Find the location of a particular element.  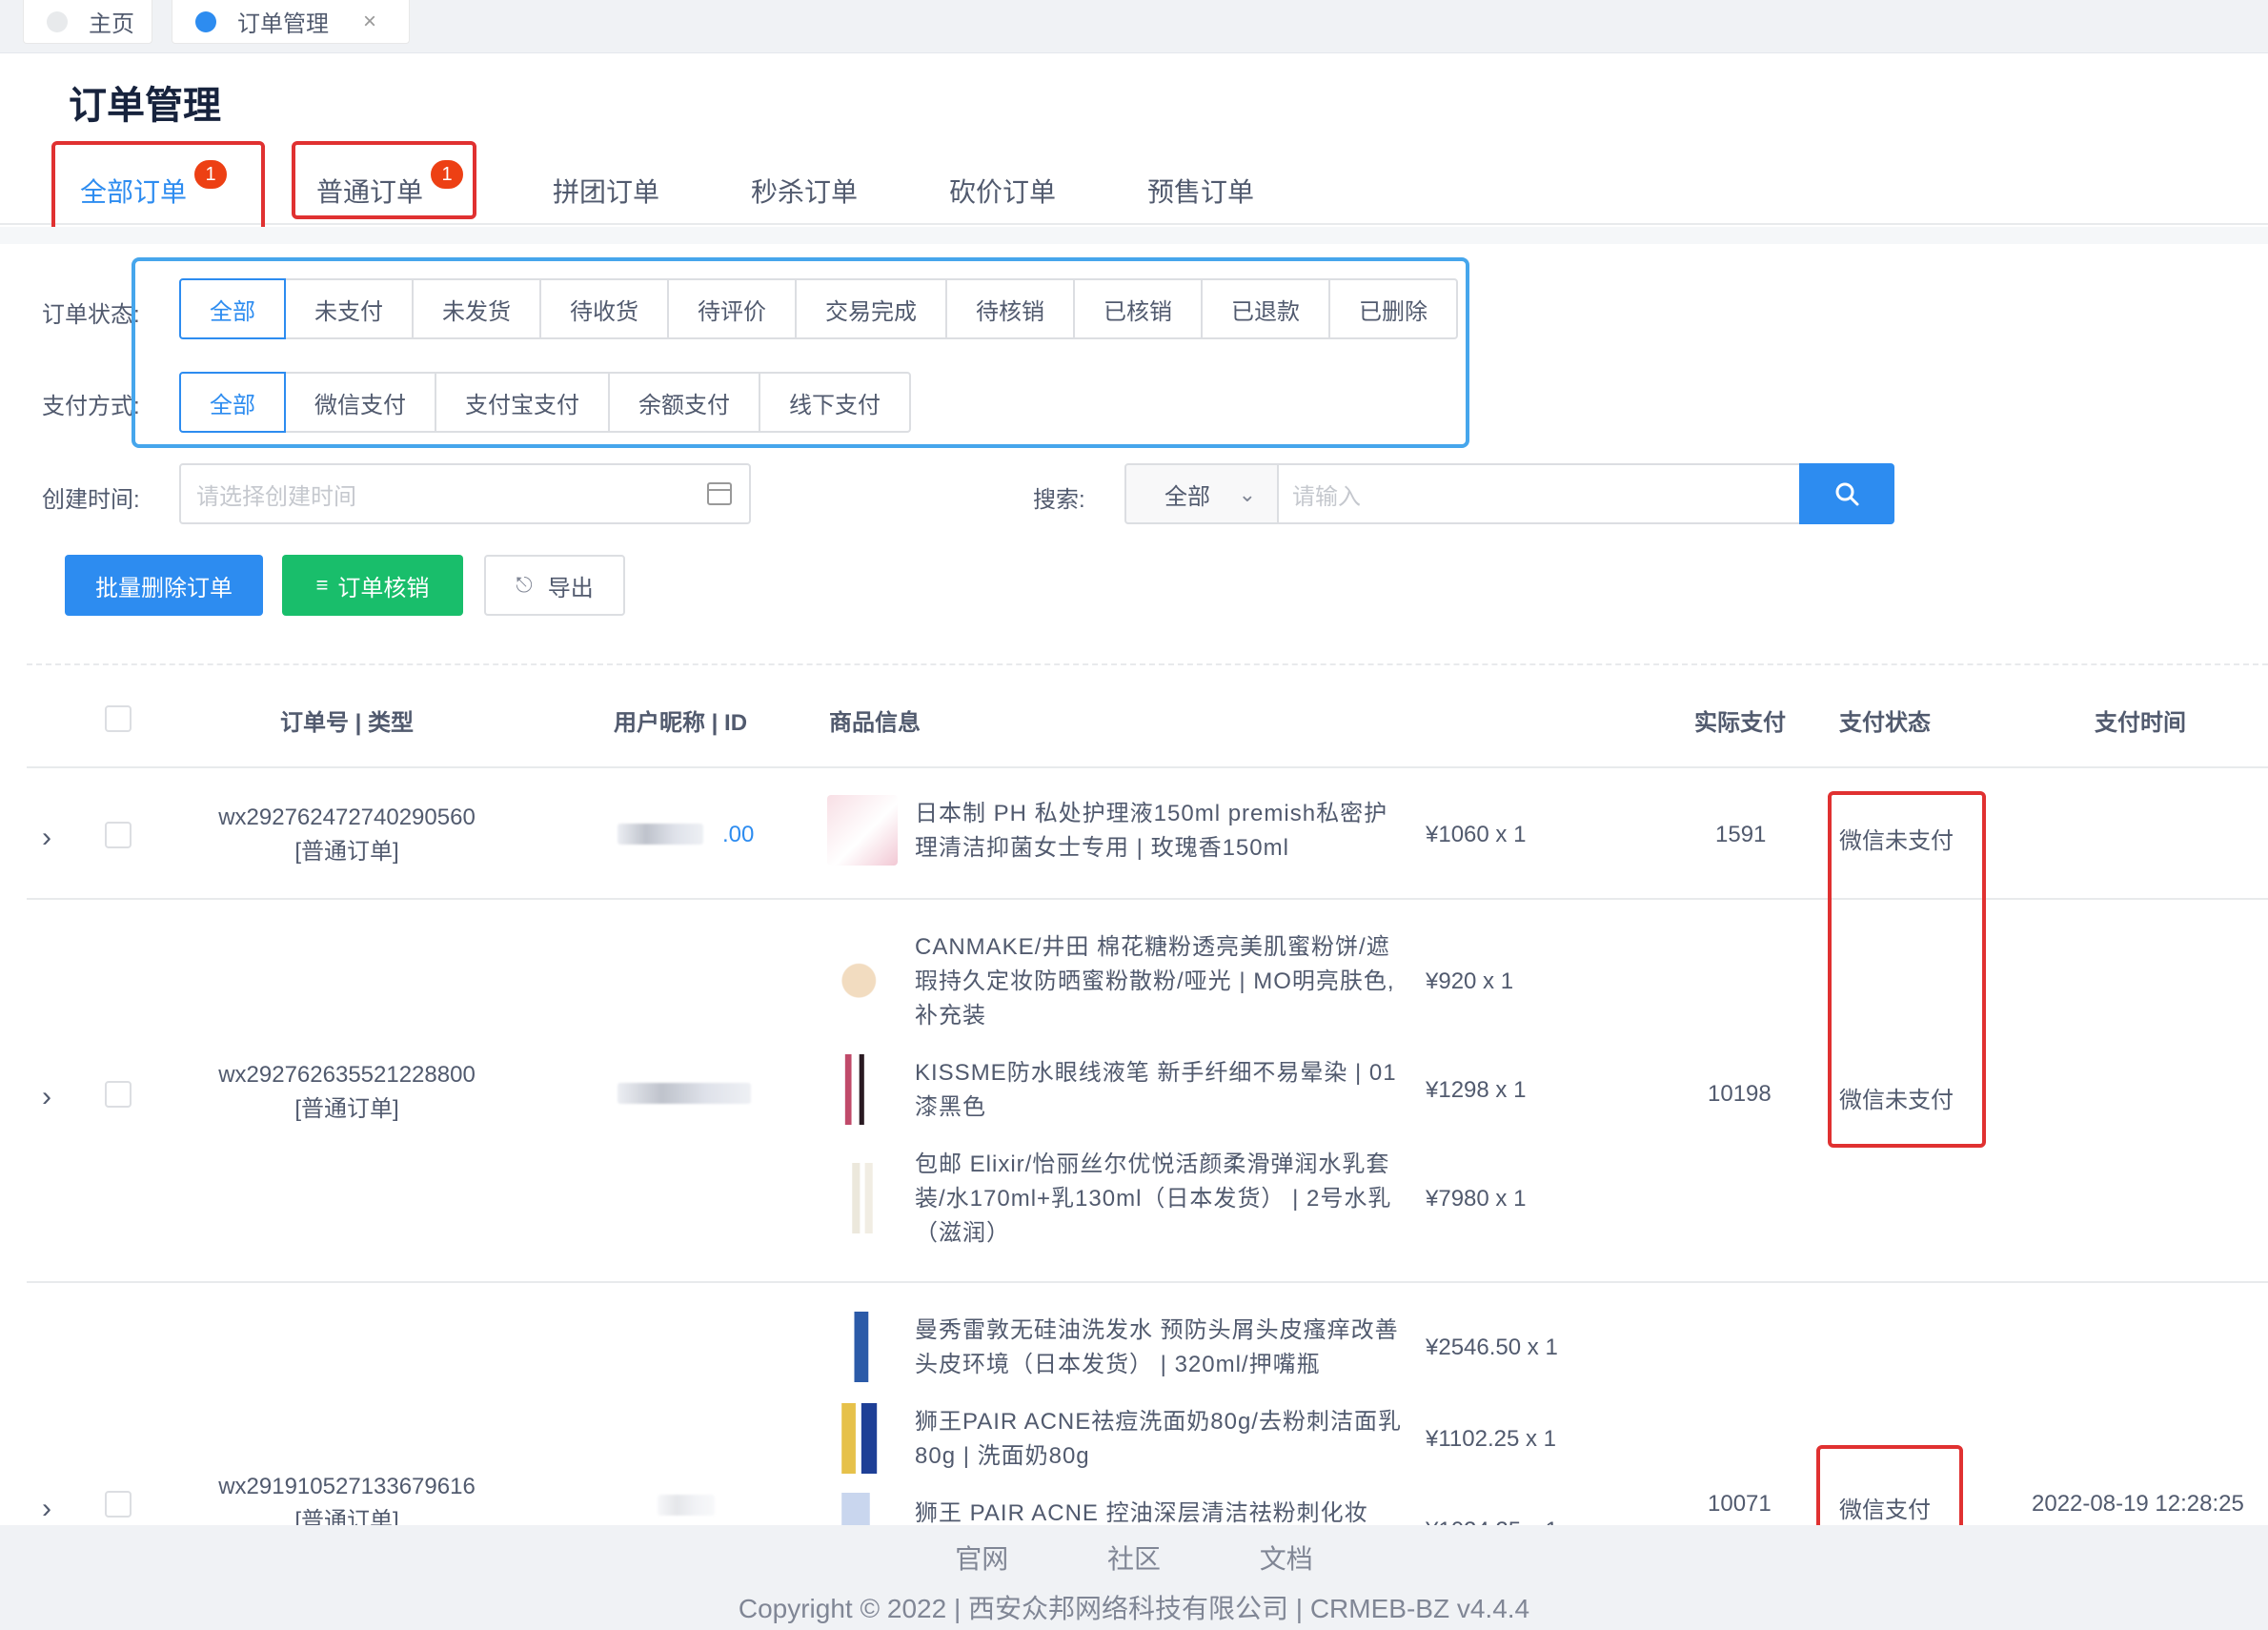

product-price: ¥7980 x 1 is located at coordinates (1476, 1199).